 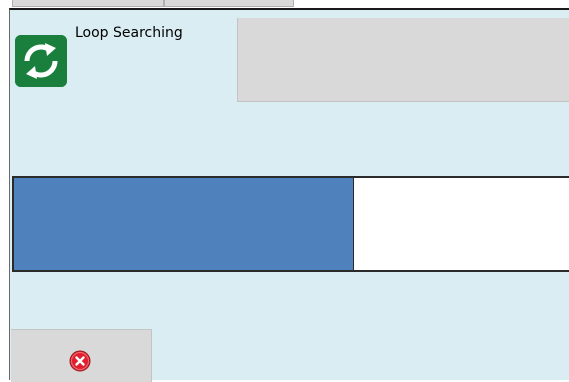 I want to click on cancel-button, so click(x=81, y=355).